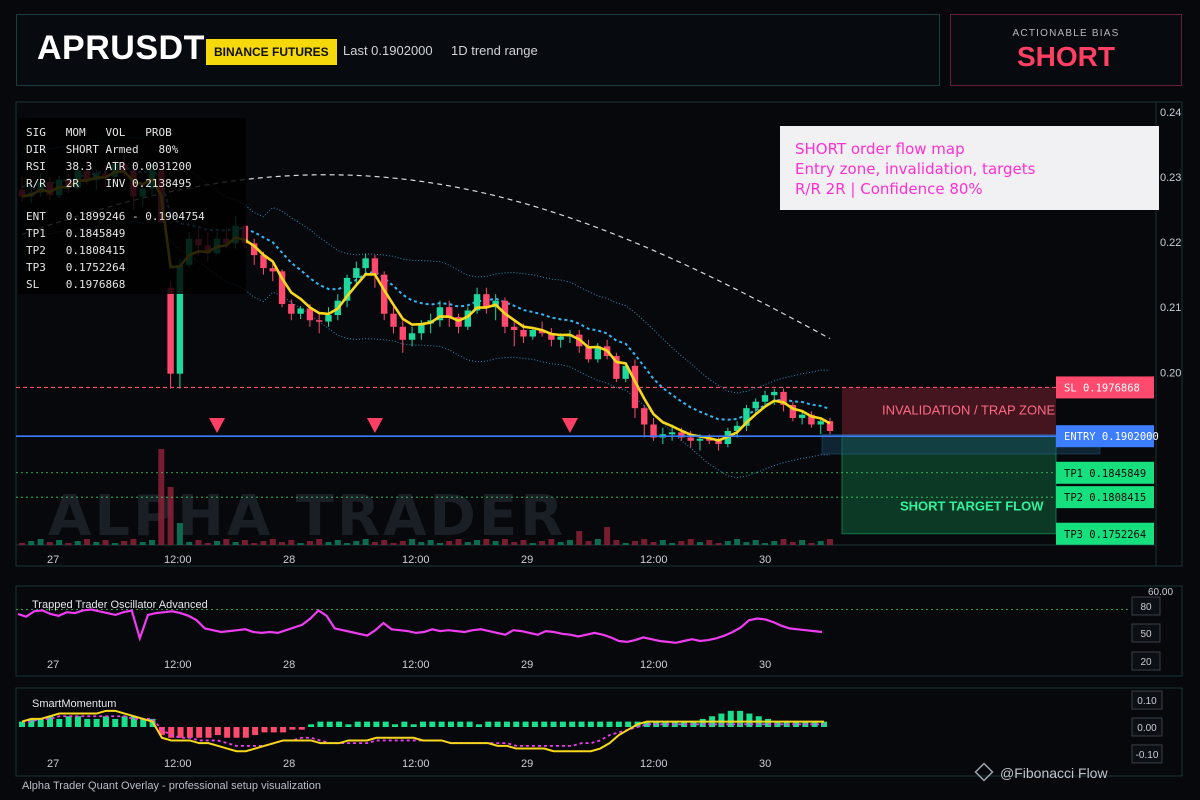 This screenshot has height=800, width=1200. What do you see at coordinates (1054, 773) in the screenshot?
I see `credit-text: @Fibonacci Flow` at bounding box center [1054, 773].